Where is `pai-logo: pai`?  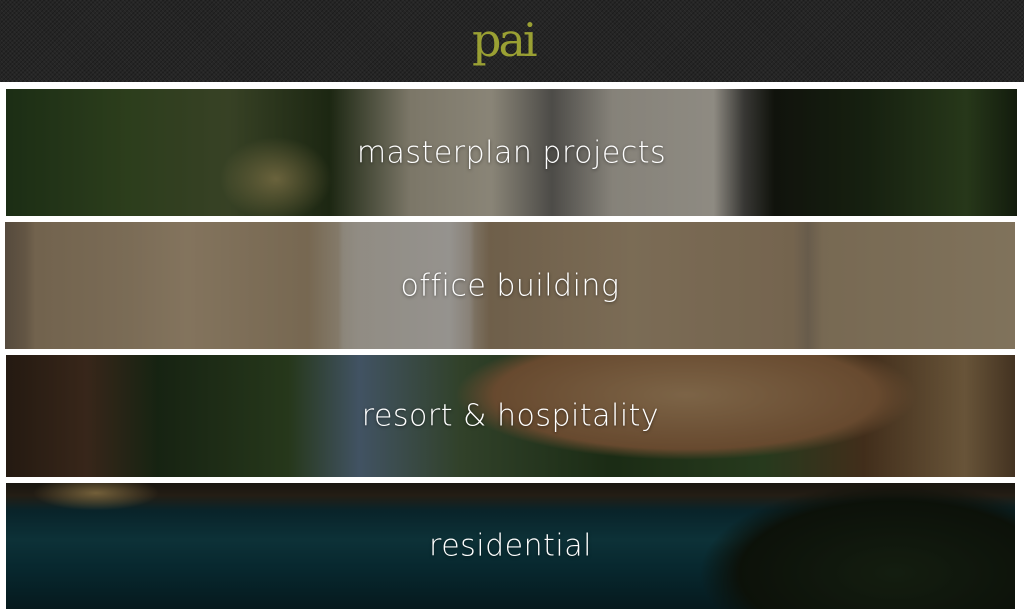 pai-logo: pai is located at coordinates (512, 40).